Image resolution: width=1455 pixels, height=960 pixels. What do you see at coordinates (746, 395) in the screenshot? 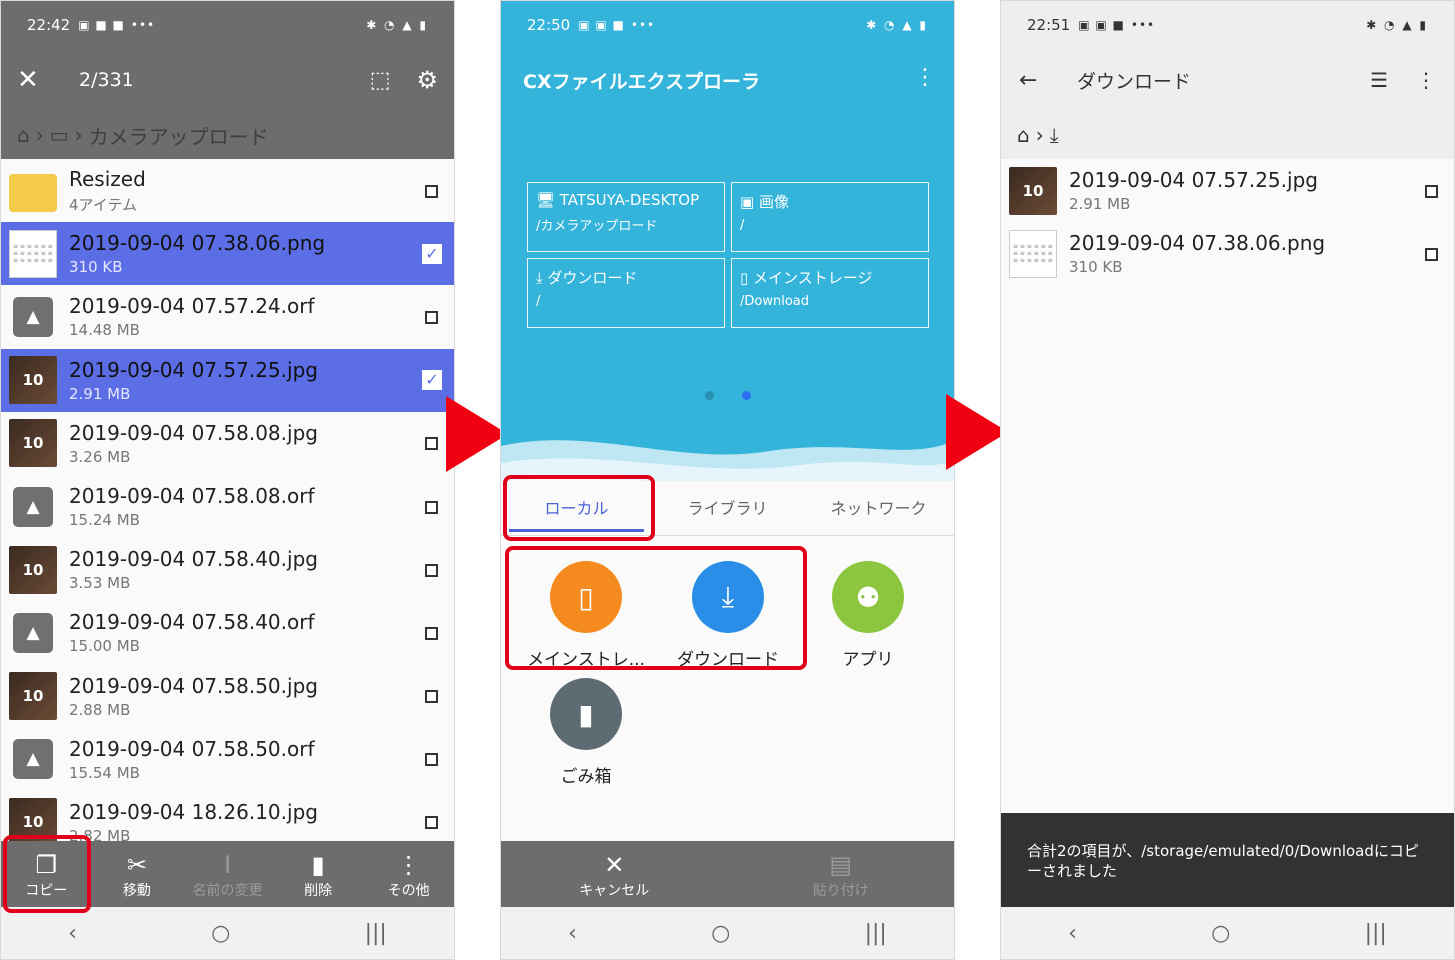
I see `page-dot-active` at bounding box center [746, 395].